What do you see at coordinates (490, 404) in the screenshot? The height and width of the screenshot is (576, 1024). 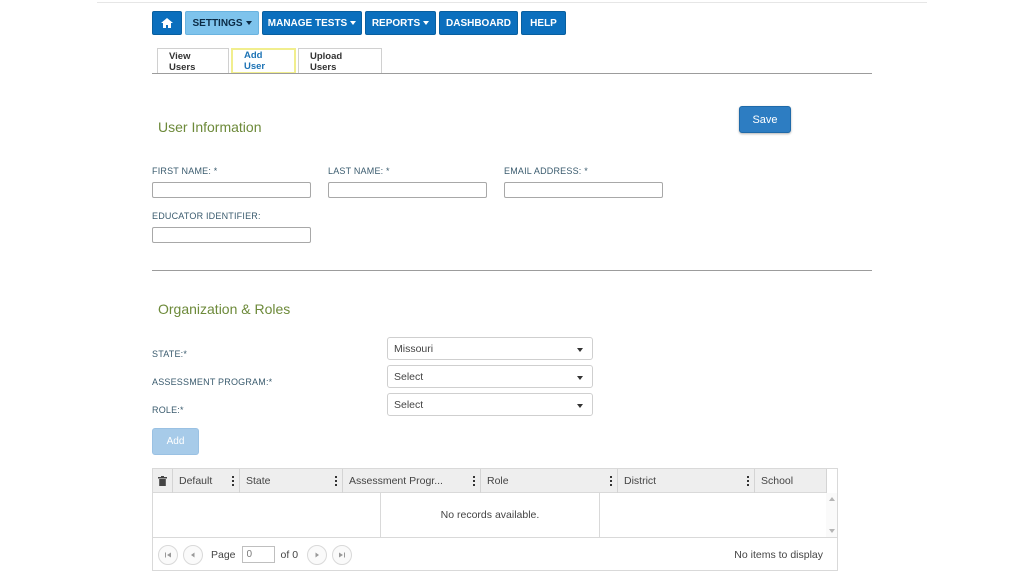 I see `role-select: Select` at bounding box center [490, 404].